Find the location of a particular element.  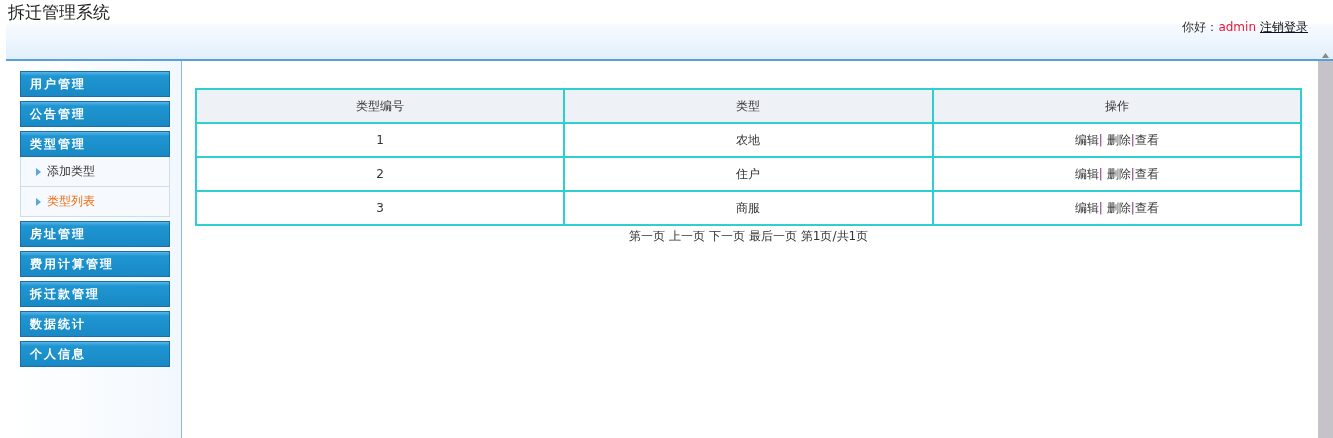

table-cell: 1 is located at coordinates (380, 140).